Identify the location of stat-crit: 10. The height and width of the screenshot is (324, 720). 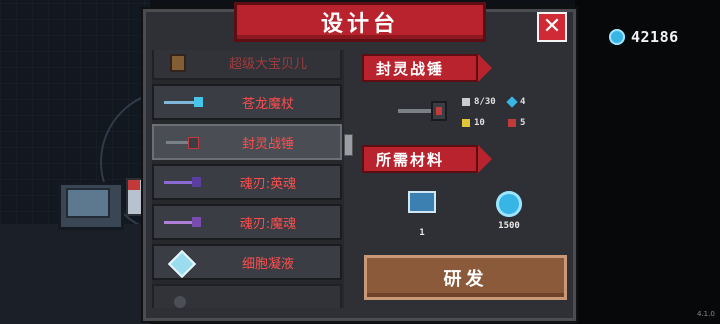
(473, 123).